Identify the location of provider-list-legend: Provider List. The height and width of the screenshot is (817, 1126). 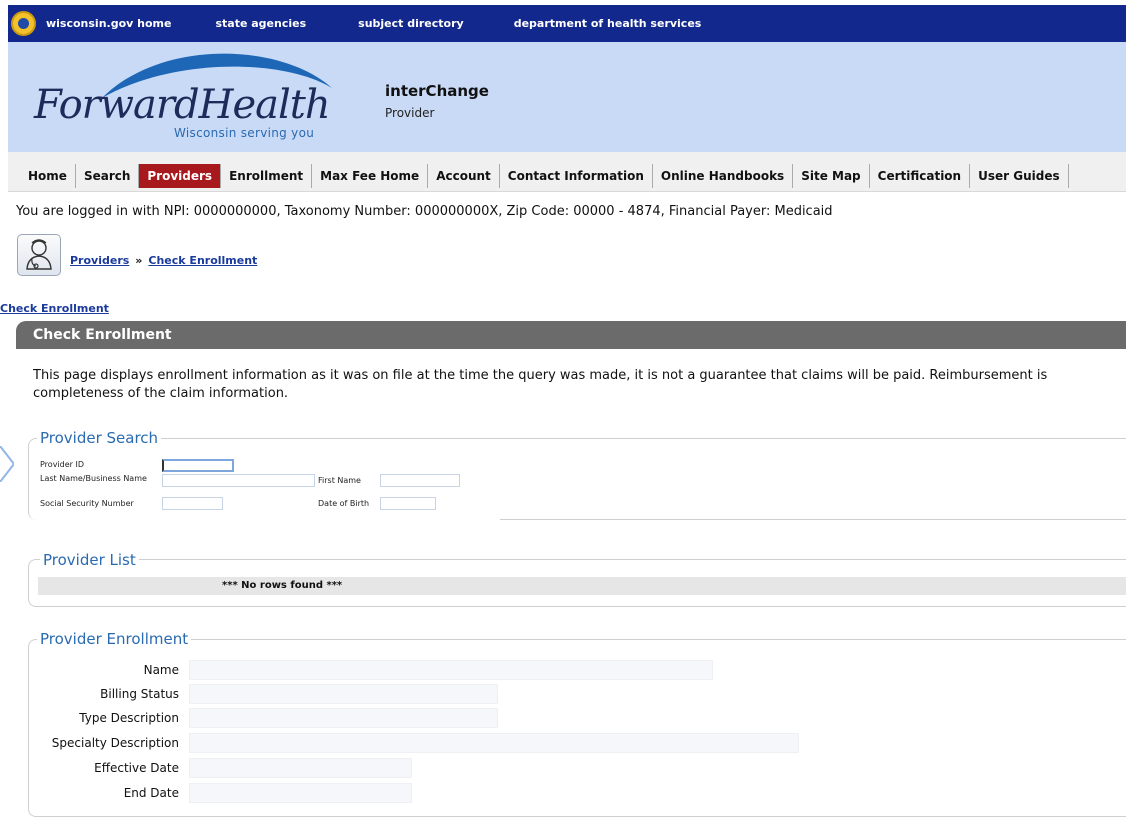
(89, 560).